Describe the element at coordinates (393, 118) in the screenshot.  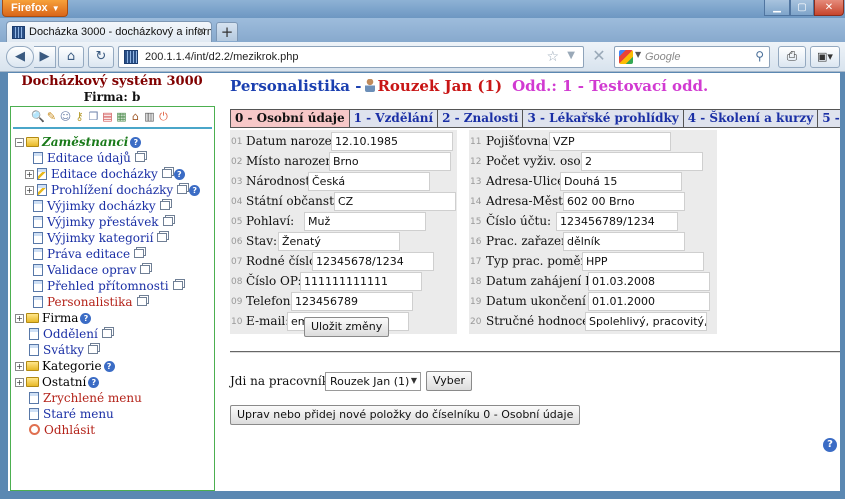
I see `tab-vzdelani: 1 - Vzdělání` at that location.